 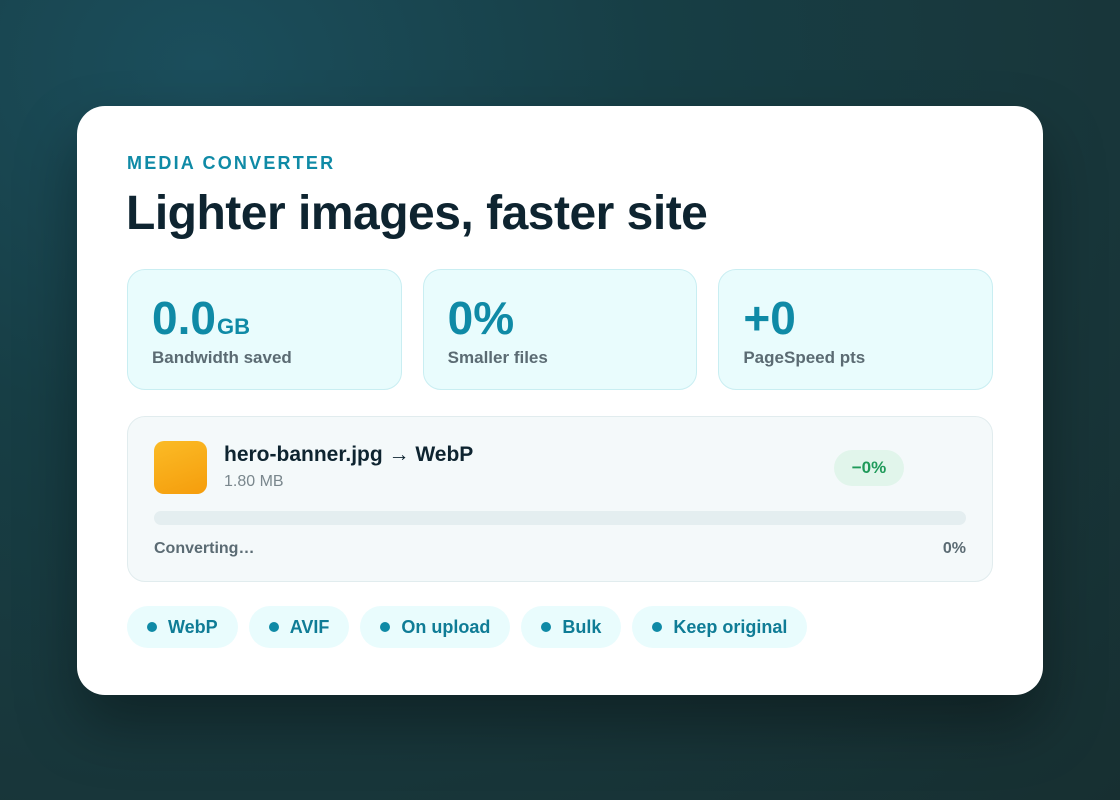 I want to click on savings-badge: −0%, so click(x=869, y=468).